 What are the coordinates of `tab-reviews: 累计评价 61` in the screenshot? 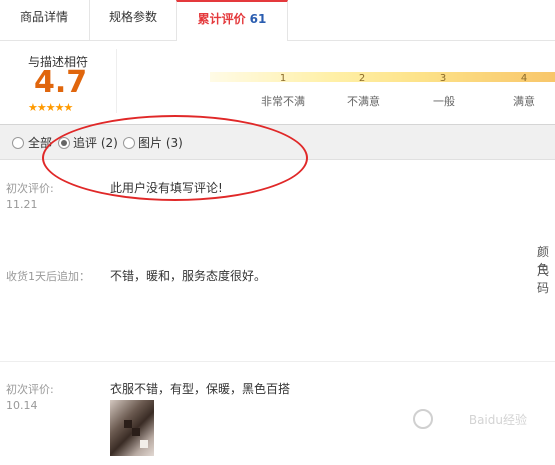 It's located at (232, 20).